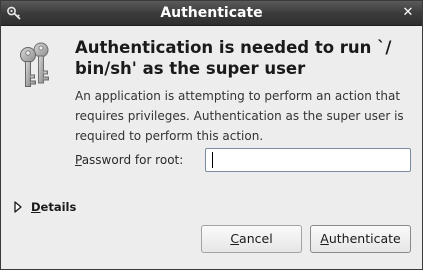  What do you see at coordinates (34, 64) in the screenshot?
I see `keys-icon` at bounding box center [34, 64].